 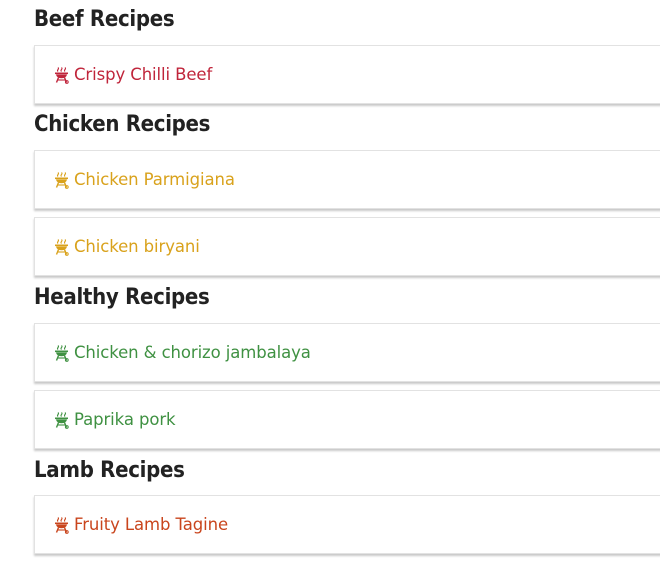 What do you see at coordinates (347, 246) in the screenshot?
I see `recipe-card: Chicken biryani` at bounding box center [347, 246].